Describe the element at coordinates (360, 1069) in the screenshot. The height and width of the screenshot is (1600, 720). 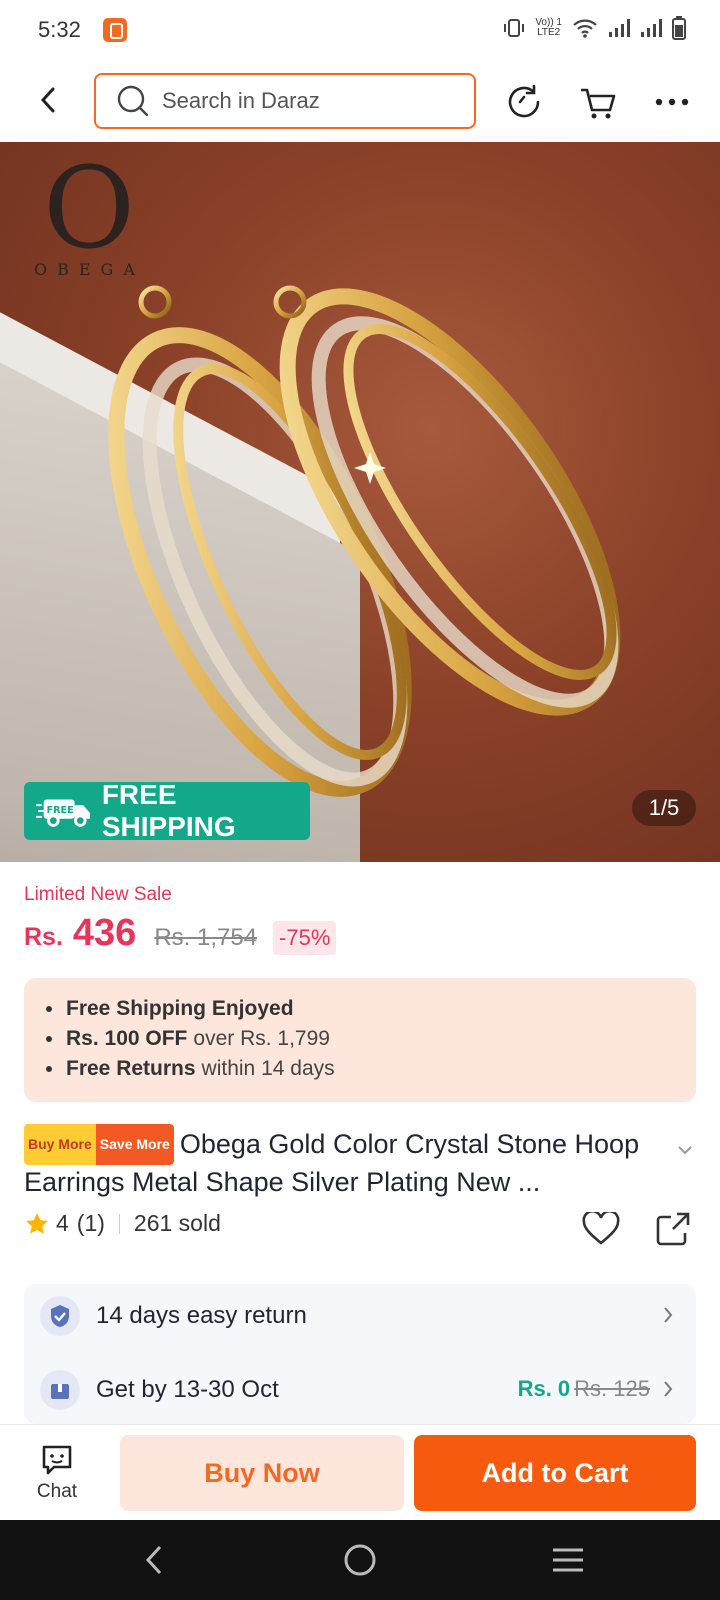
I see `promo-item: Free Returns within 14 days` at that location.